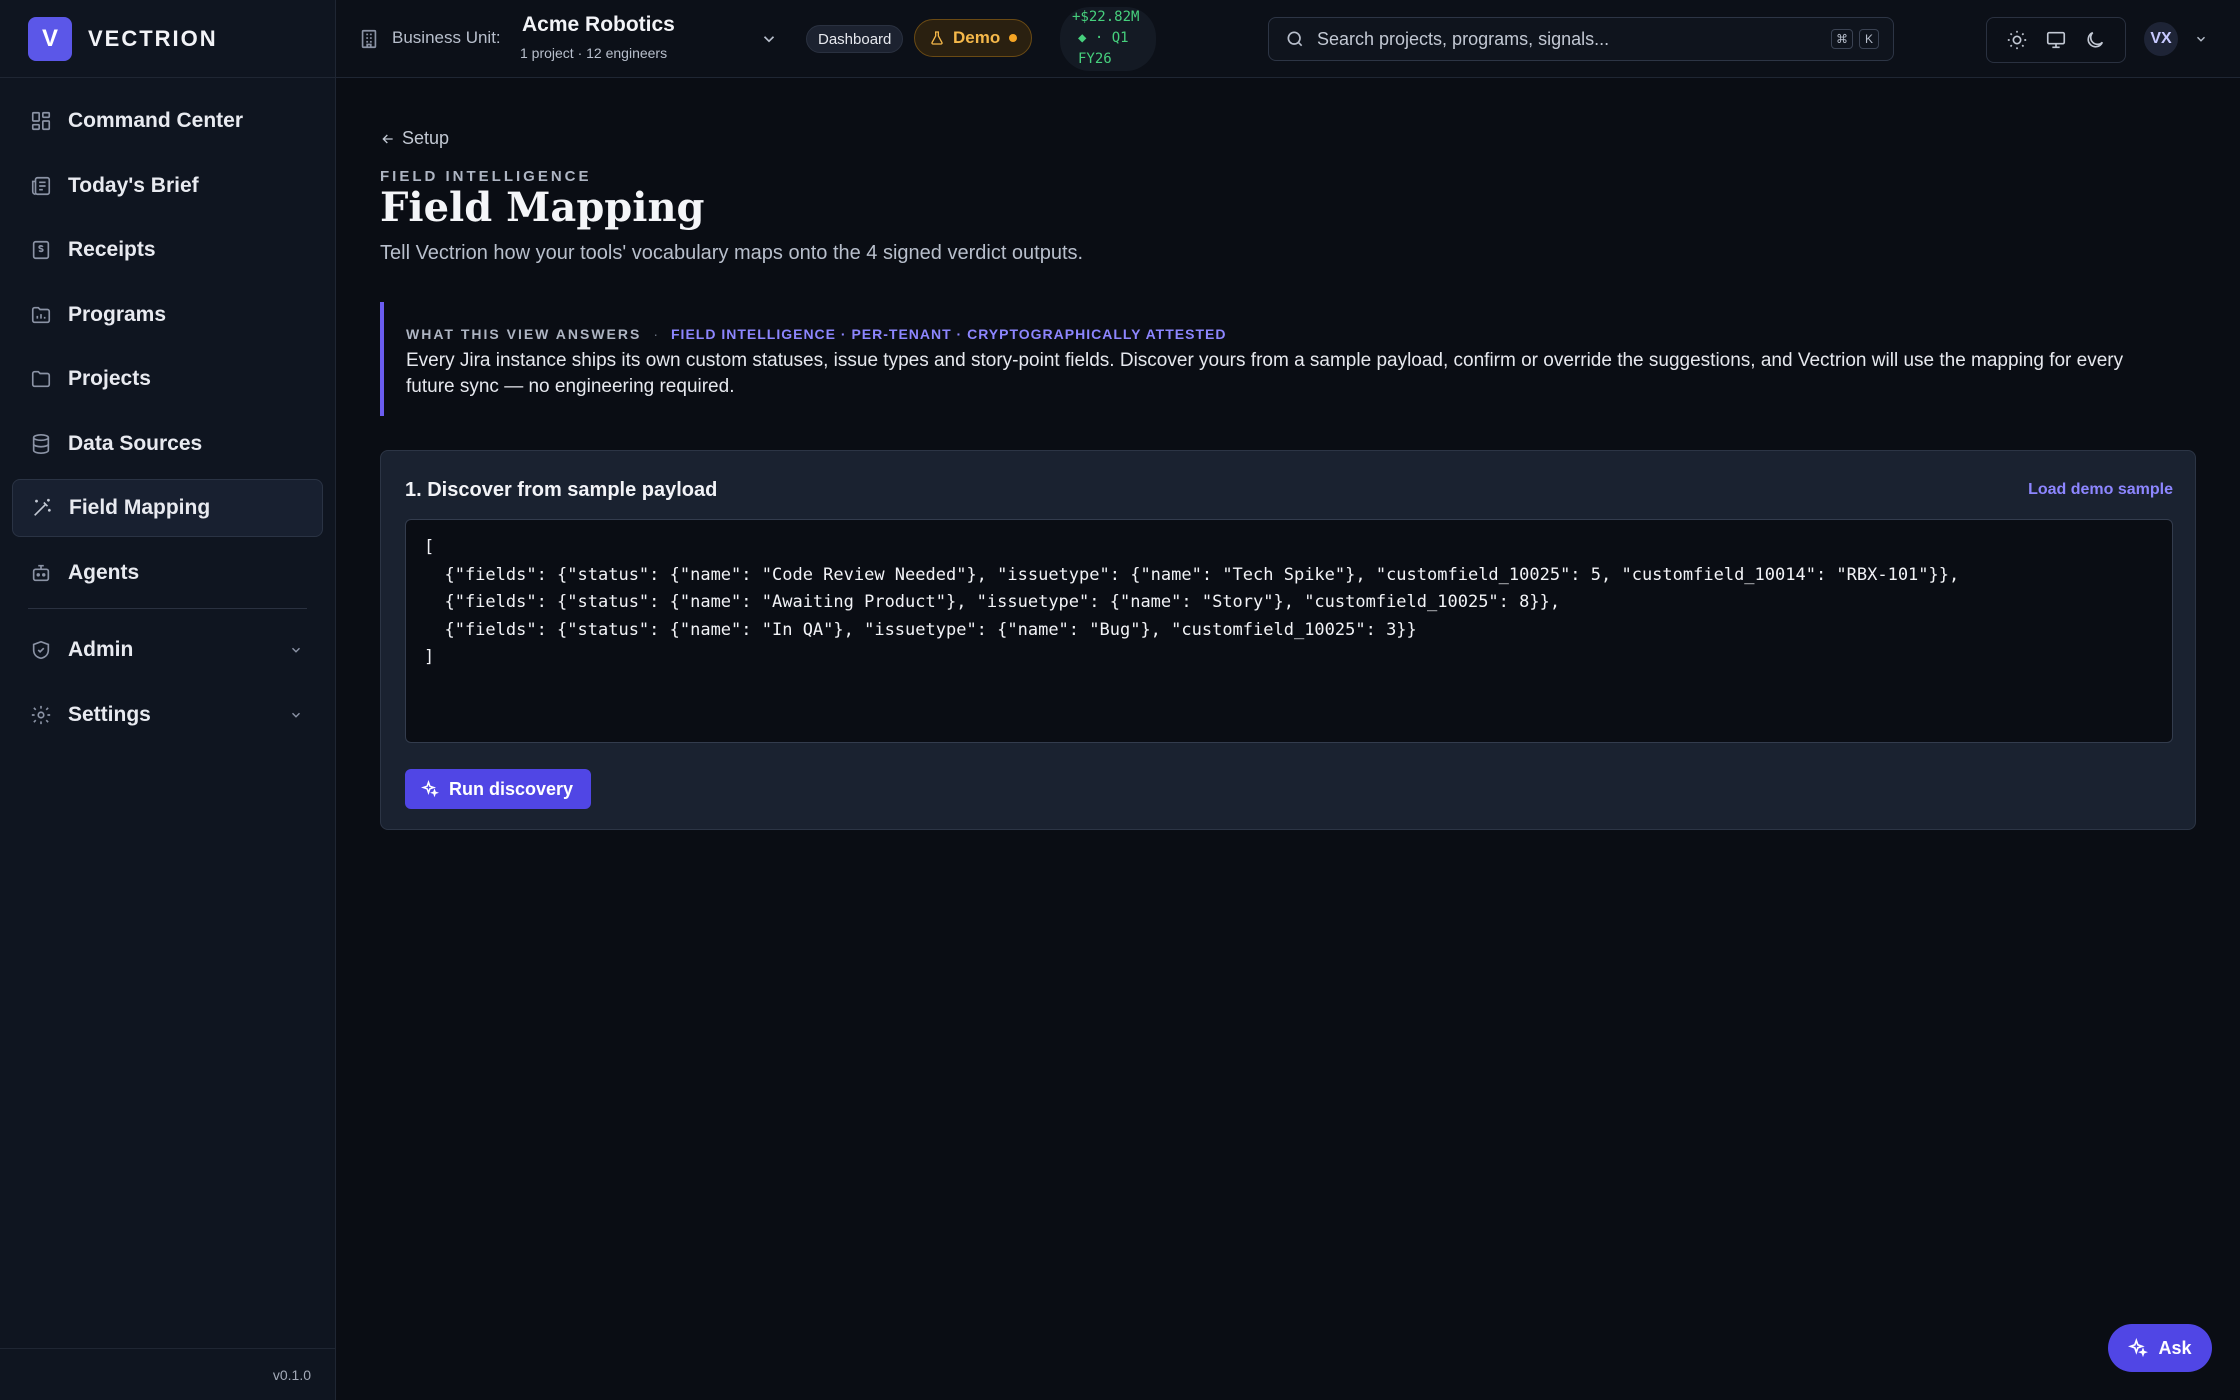 The width and height of the screenshot is (2240, 1400). I want to click on newspaper-icon, so click(41, 186).